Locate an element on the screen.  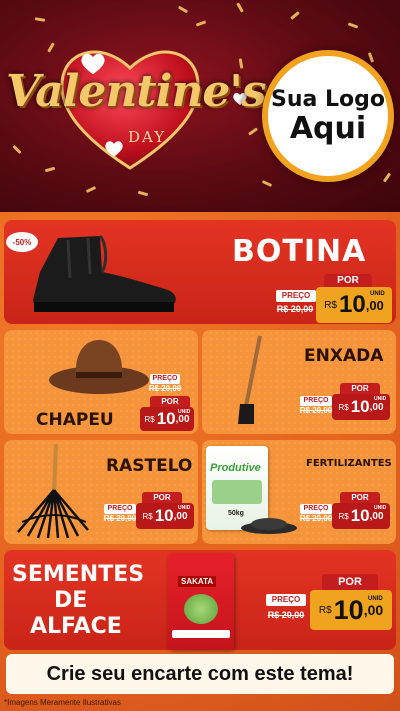
product-name-sementes-l2: DE is located at coordinates (71, 600).